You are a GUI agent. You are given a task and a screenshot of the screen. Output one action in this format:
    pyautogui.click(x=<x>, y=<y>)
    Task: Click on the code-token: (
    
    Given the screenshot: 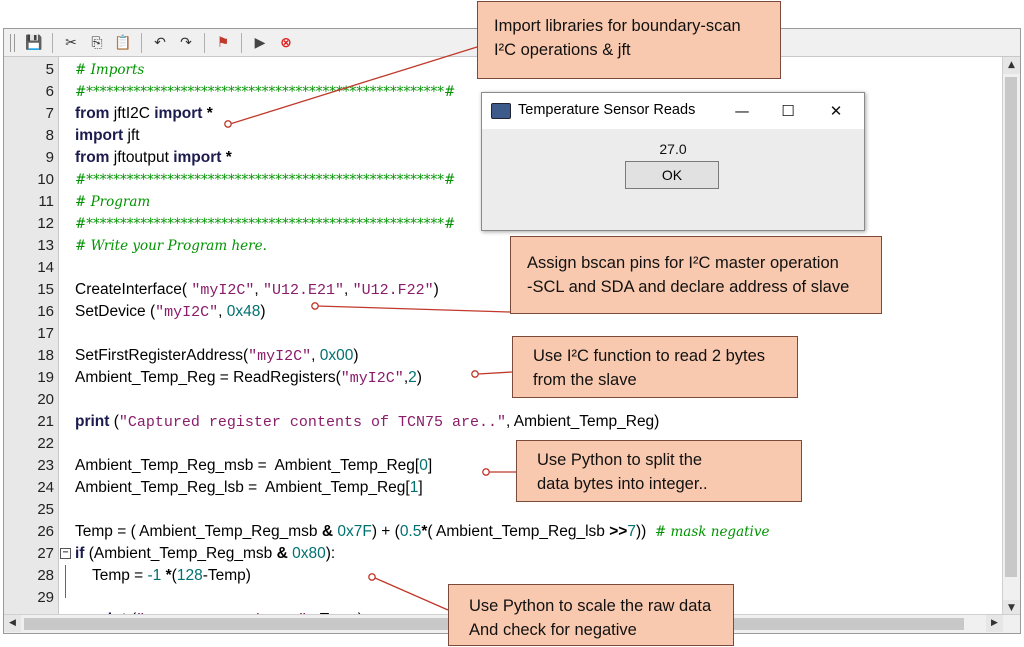 What is the action you would take?
    pyautogui.click(x=114, y=421)
    